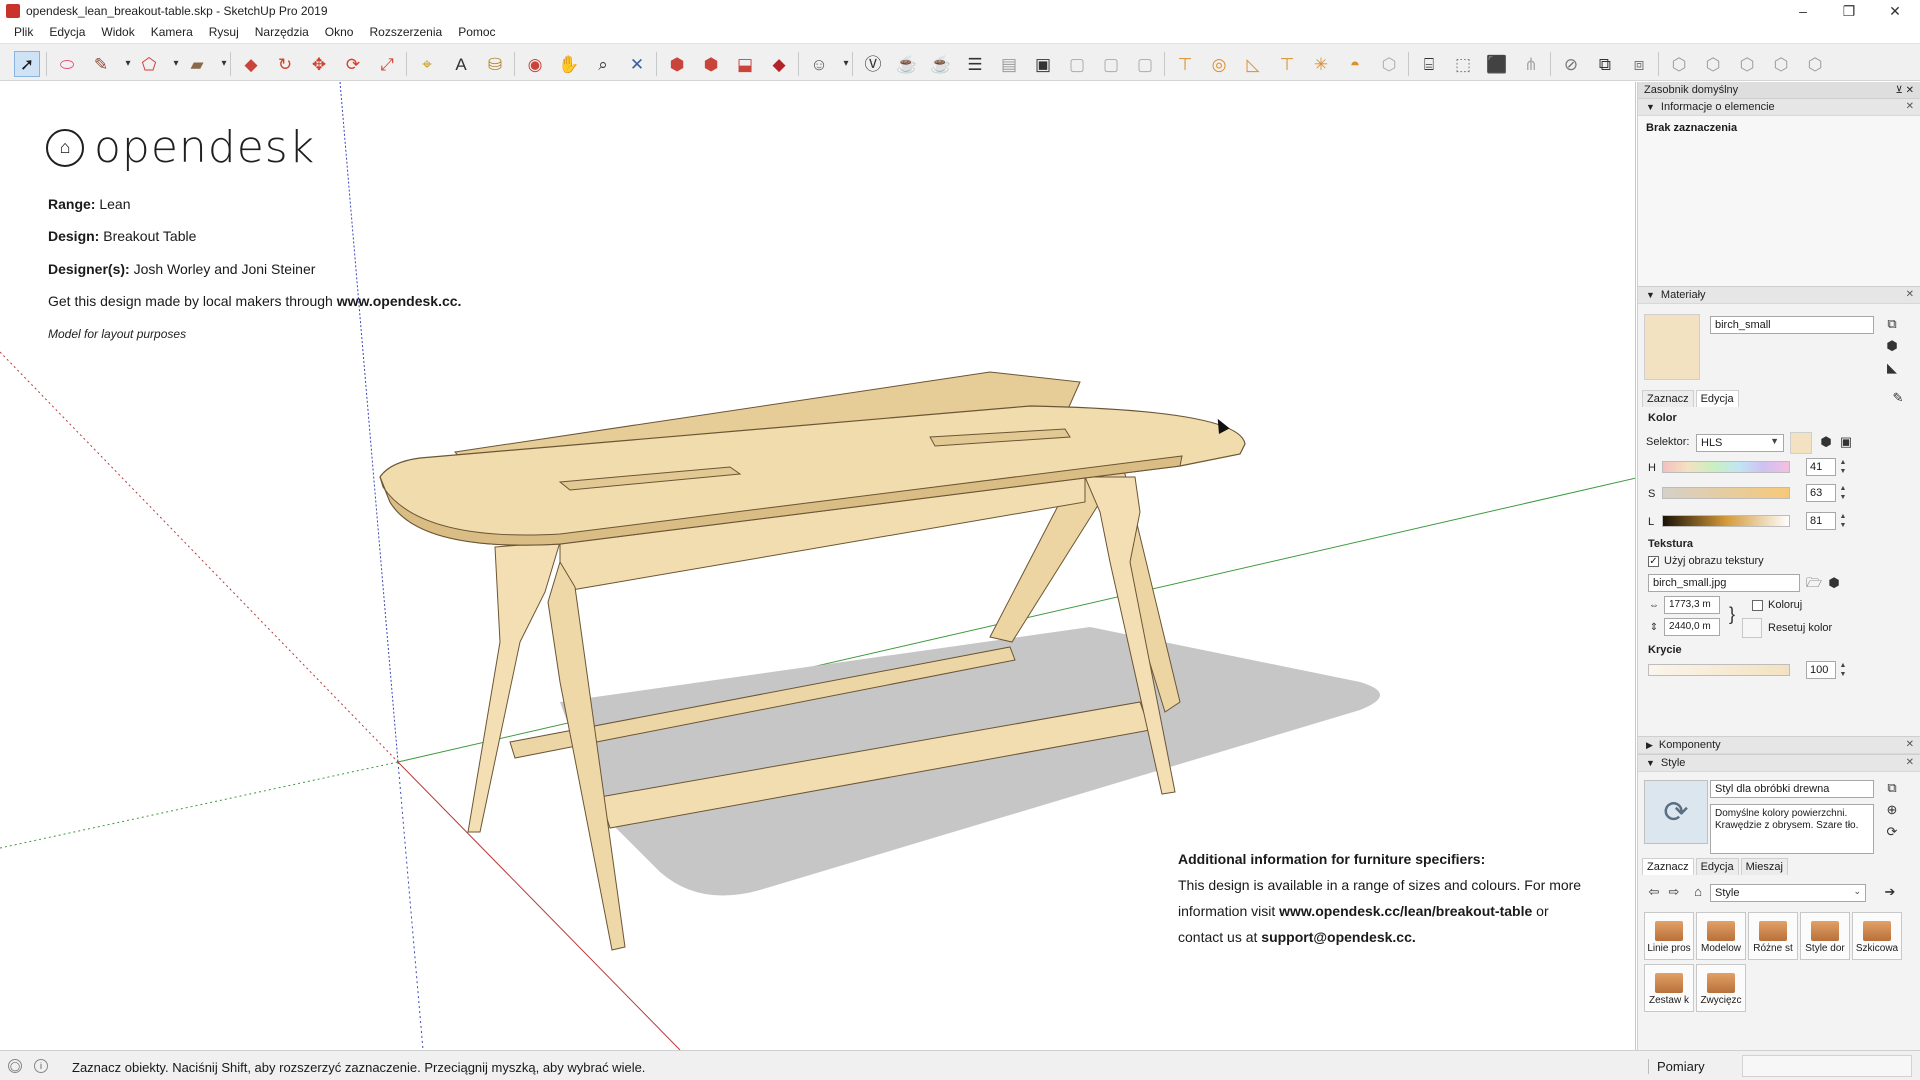  What do you see at coordinates (1531, 64) in the screenshot?
I see `fur-tool: ⋔` at bounding box center [1531, 64].